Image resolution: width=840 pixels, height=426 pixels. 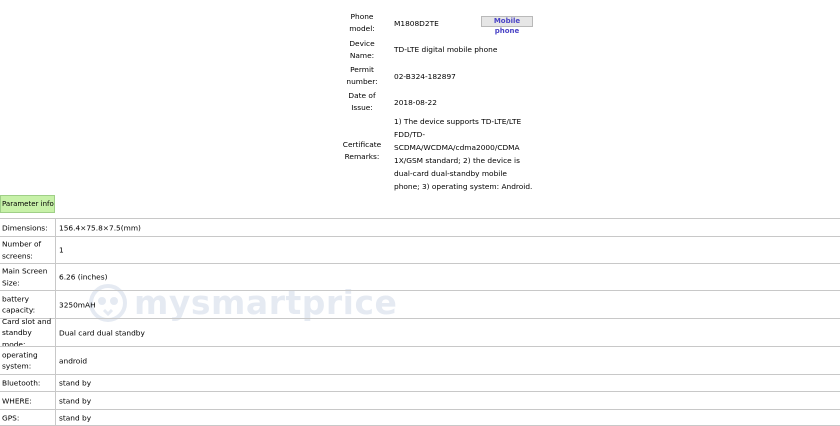 I want to click on cert-label: Permit number:, so click(x=362, y=75).